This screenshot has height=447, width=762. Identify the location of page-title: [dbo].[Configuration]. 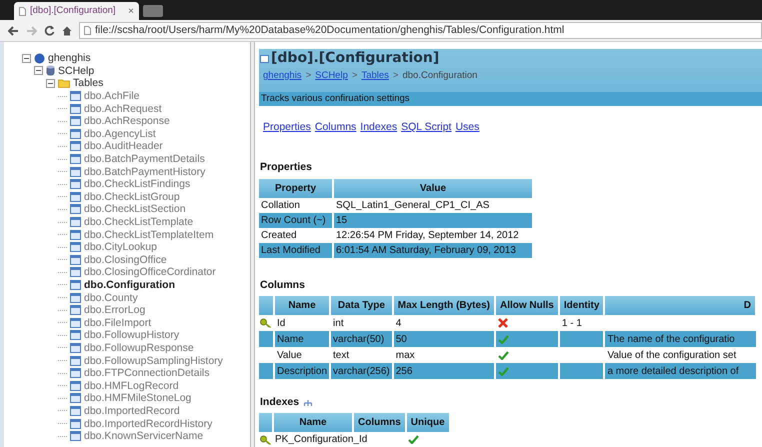
(355, 58).